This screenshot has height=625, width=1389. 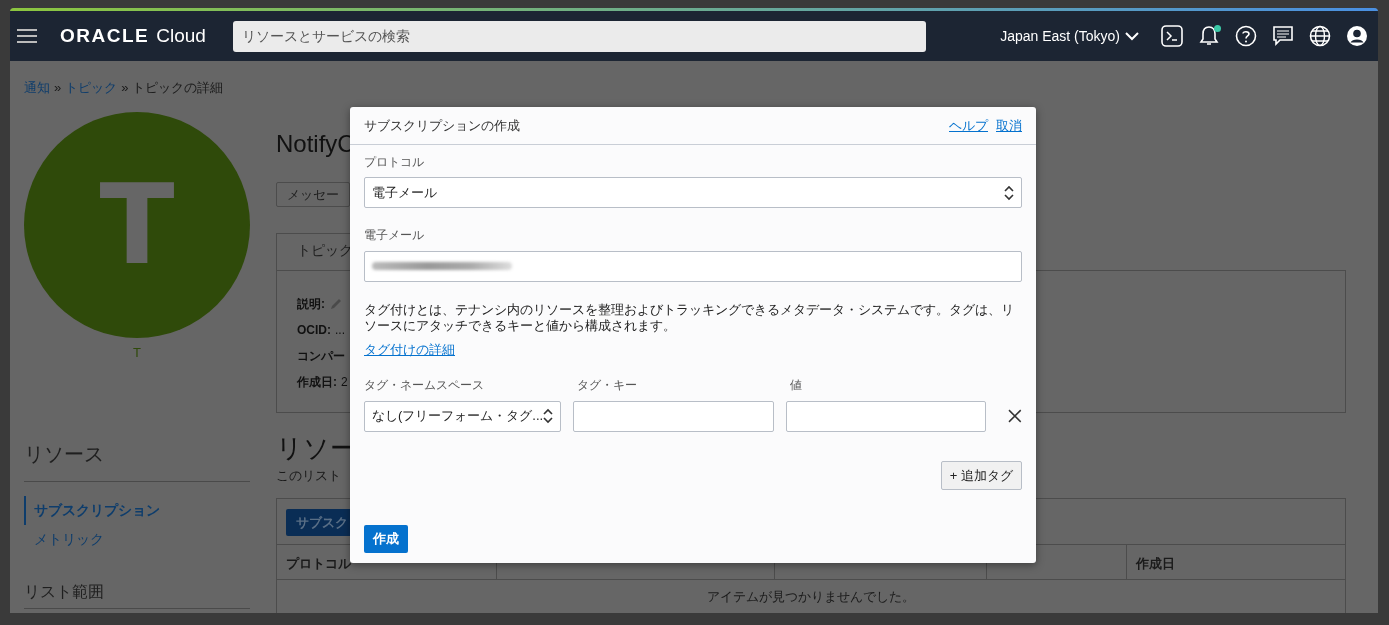 I want to click on detail-label: OCID:, so click(x=314, y=330).